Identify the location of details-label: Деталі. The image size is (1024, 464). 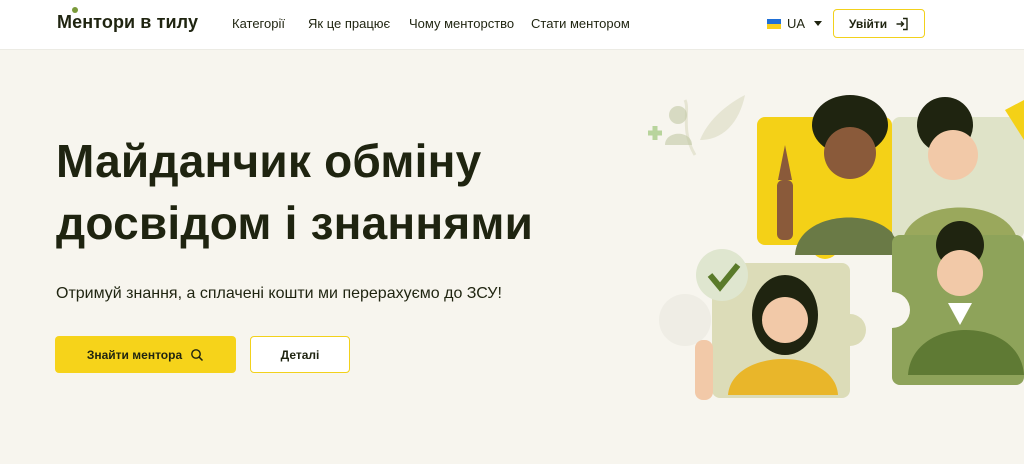
(300, 354).